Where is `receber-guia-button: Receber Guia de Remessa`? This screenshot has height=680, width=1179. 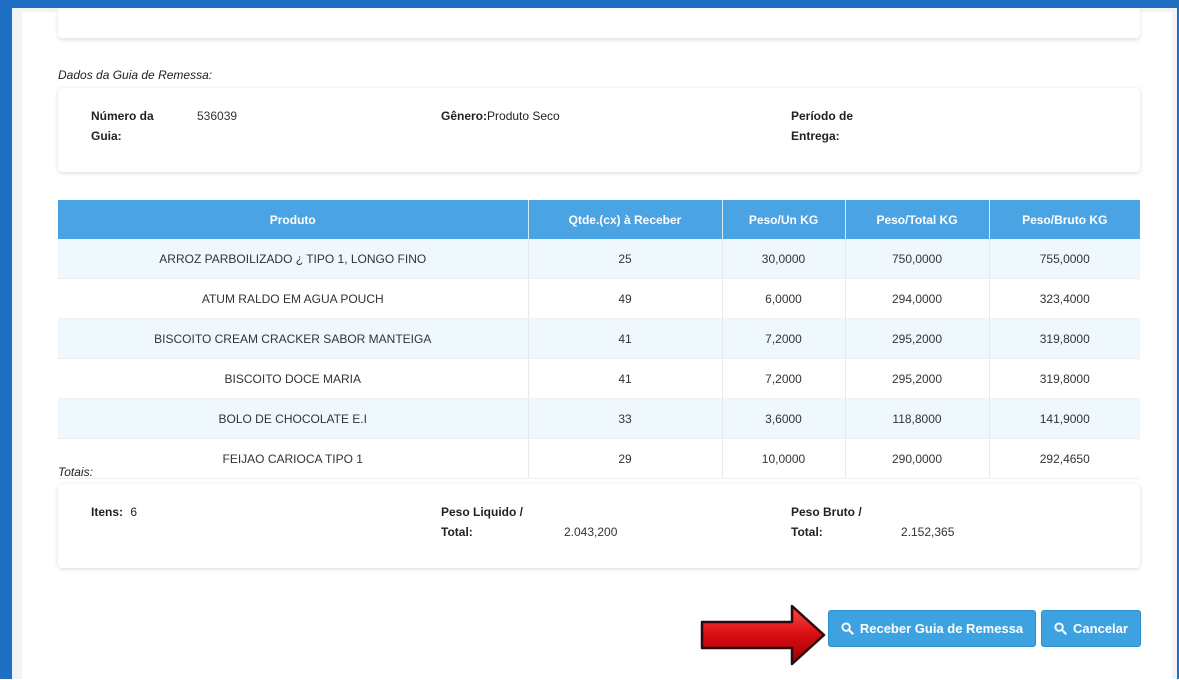
receber-guia-button: Receber Guia de Remessa is located at coordinates (932, 628).